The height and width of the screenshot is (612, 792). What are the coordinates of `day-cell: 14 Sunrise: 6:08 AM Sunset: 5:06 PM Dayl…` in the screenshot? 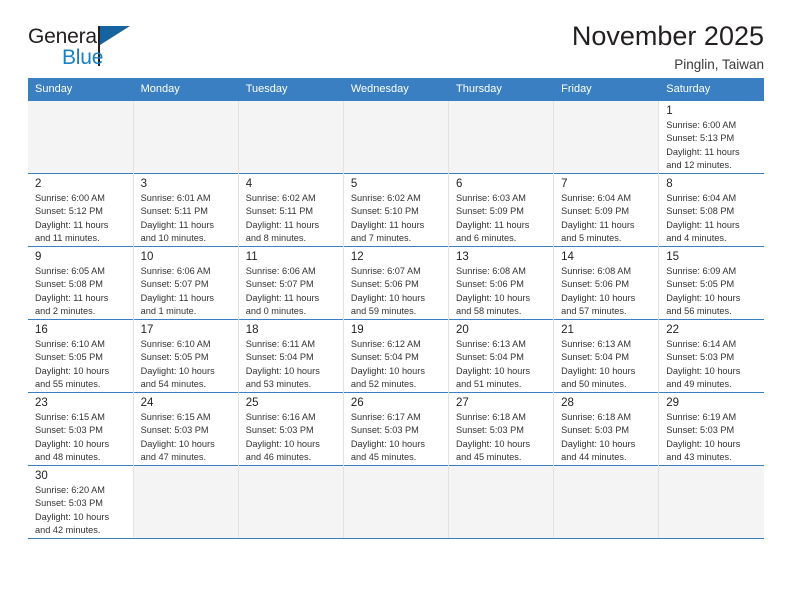 It's located at (606, 283).